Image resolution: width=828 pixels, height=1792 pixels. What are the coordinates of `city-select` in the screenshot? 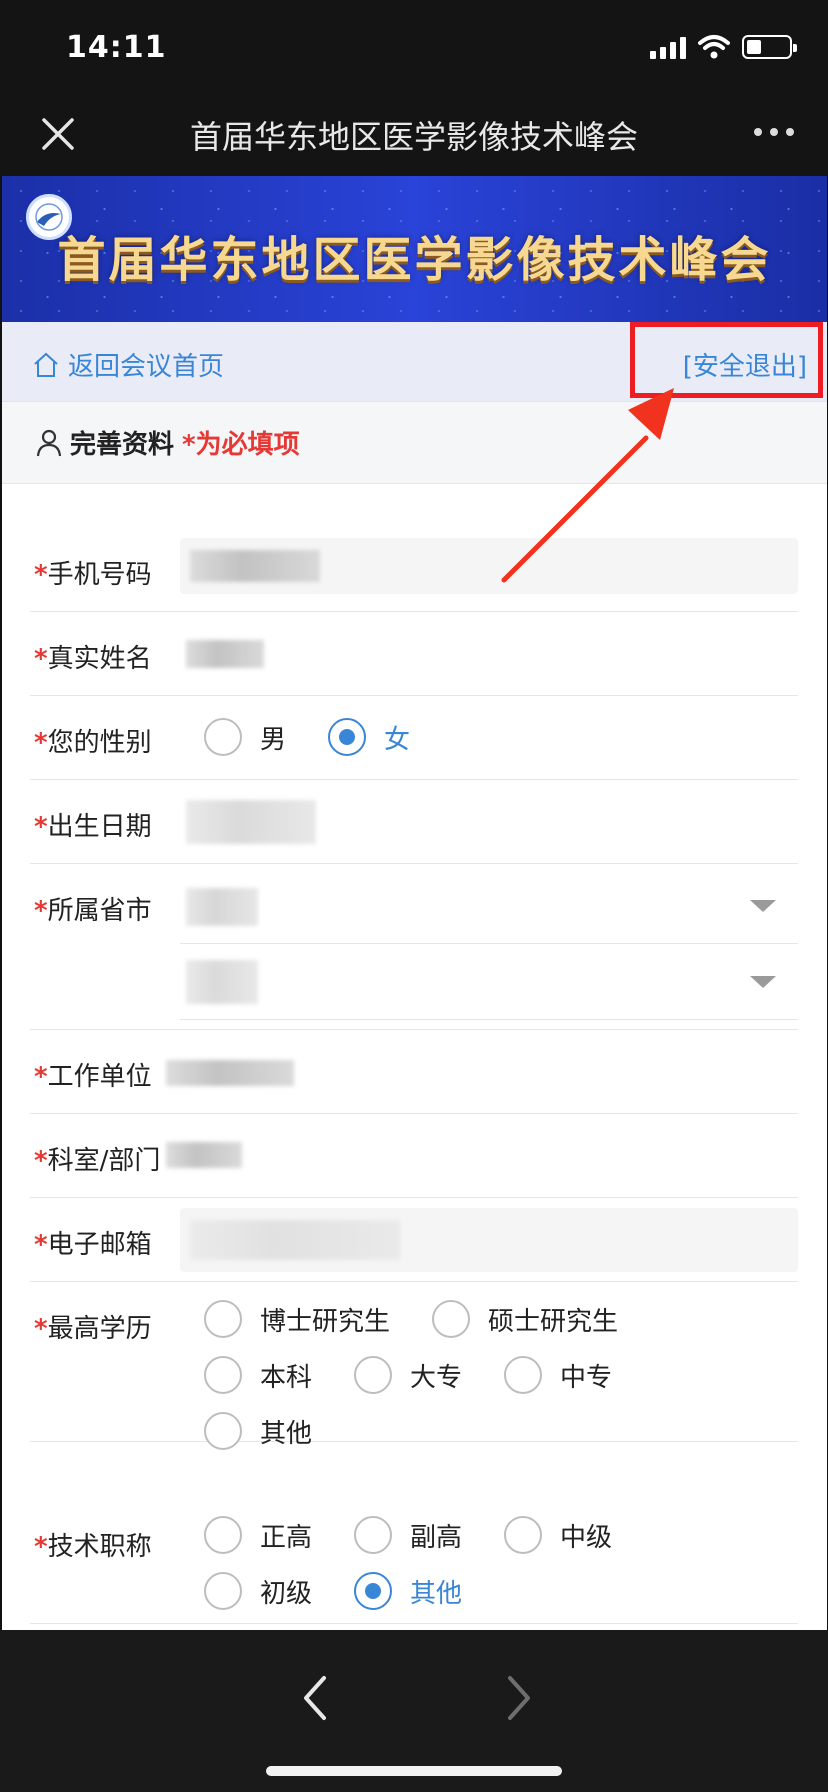 It's located at (489, 983).